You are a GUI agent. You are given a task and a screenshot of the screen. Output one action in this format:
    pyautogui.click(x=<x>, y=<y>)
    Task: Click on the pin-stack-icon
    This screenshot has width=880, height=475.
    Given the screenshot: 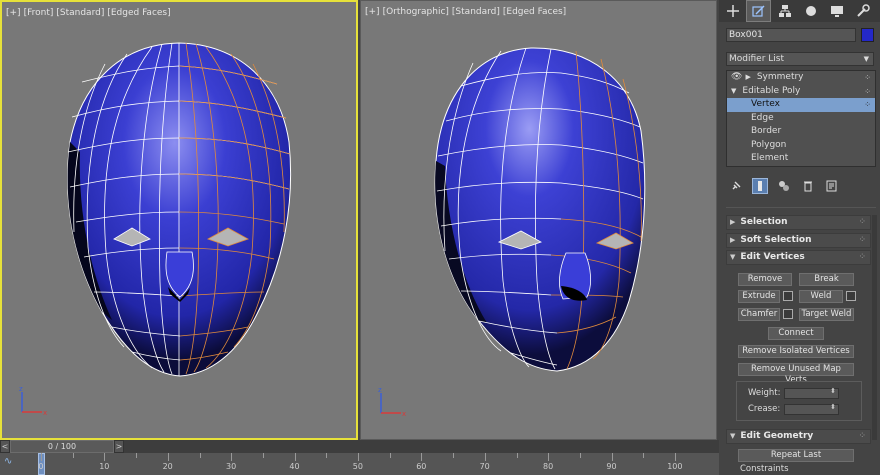 What is the action you would take?
    pyautogui.click(x=736, y=186)
    